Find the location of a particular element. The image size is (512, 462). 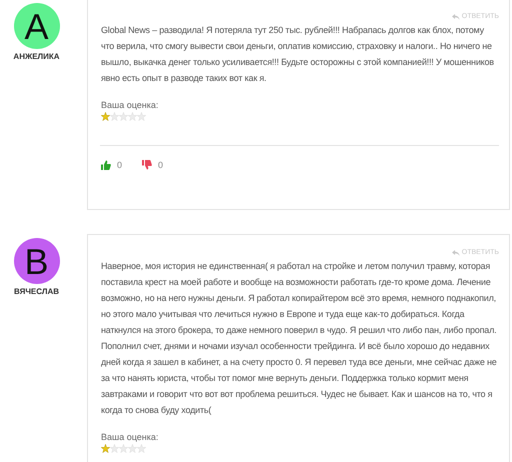

thumbs-up-icon is located at coordinates (106, 165).